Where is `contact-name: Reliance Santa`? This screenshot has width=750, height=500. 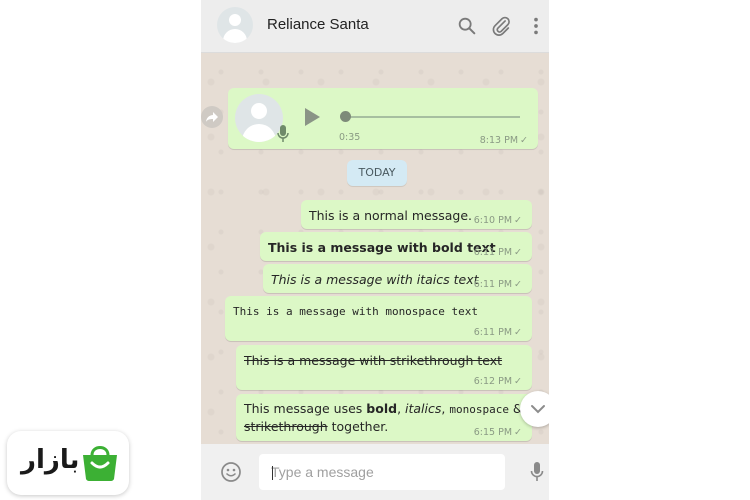 contact-name: Reliance Santa is located at coordinates (318, 24).